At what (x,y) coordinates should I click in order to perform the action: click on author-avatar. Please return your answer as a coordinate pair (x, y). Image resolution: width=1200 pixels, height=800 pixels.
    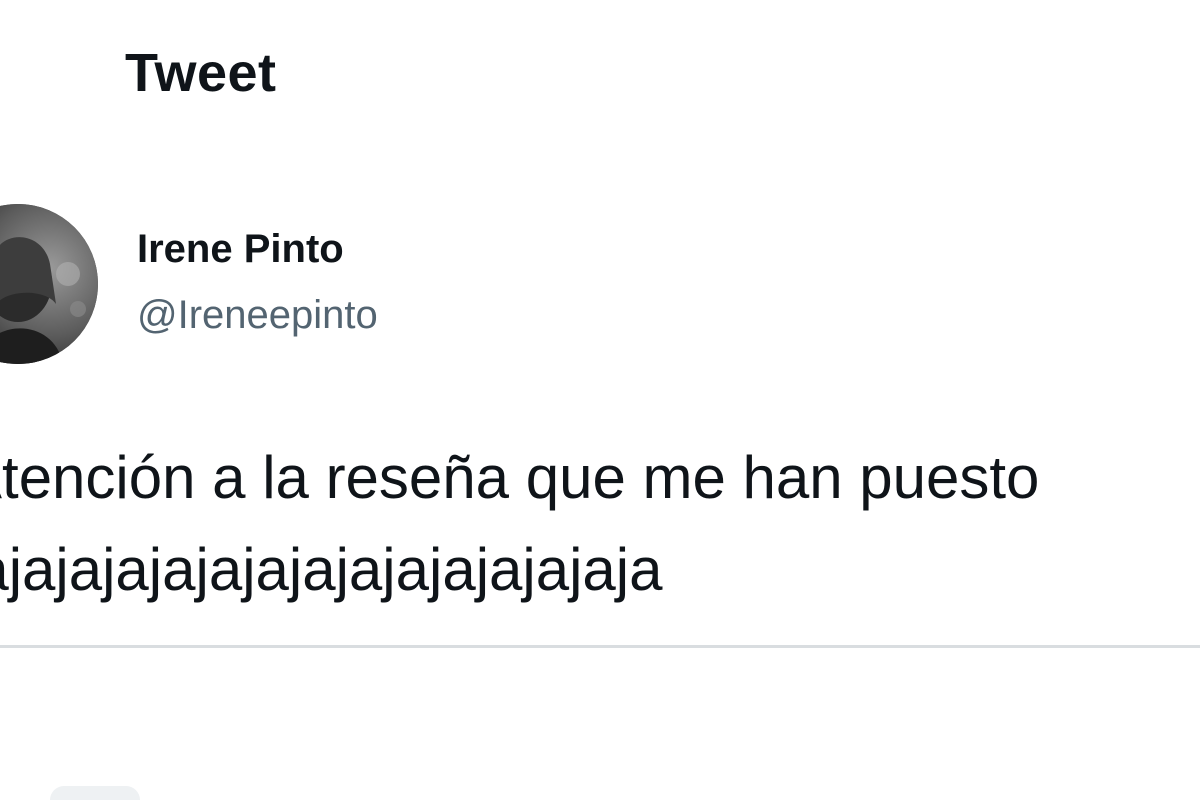
    Looking at the image, I should click on (49, 284).